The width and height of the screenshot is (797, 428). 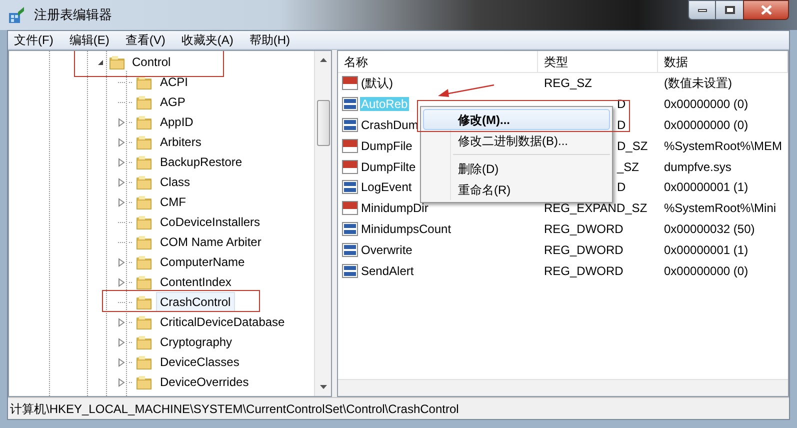 I want to click on tree-item: CriticalDeviceDatabase, so click(x=222, y=322).